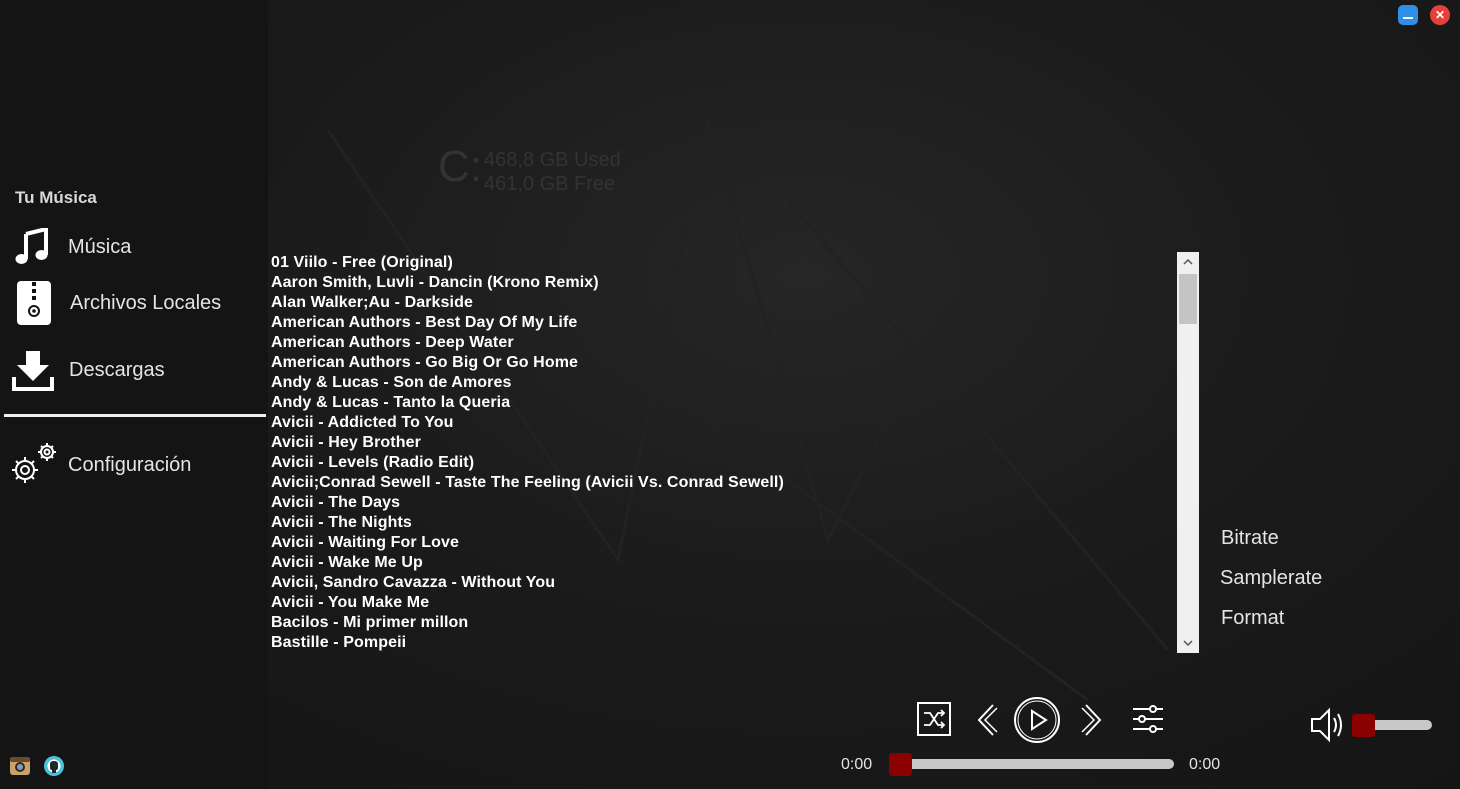 The image size is (1460, 789). I want to click on song-item: Andy & Lucas - Tanto la Queria, so click(723, 403).